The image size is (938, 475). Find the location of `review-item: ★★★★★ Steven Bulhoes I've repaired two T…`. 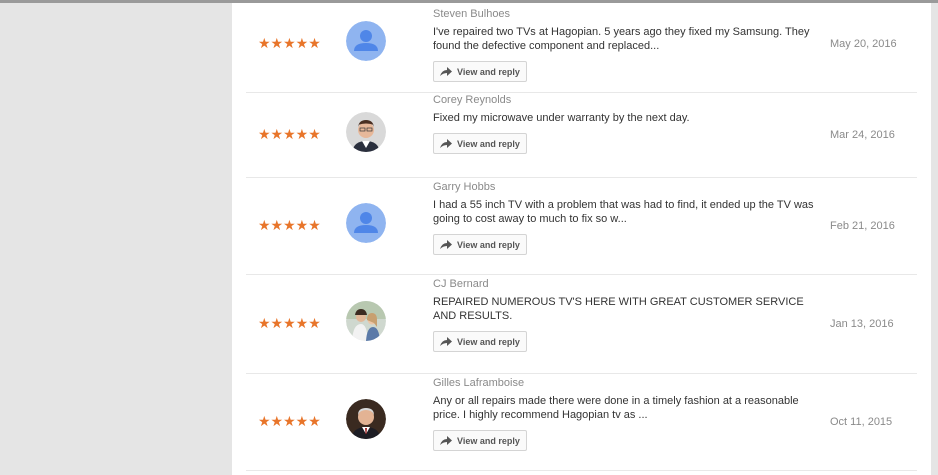

review-item: ★★★★★ Steven Bulhoes I've repaired two T… is located at coordinates (581, 48).